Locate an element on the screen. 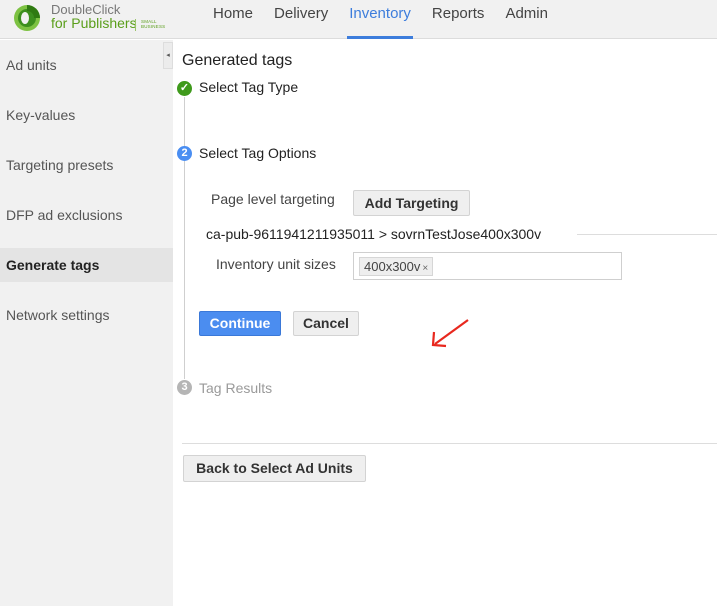 Image resolution: width=717 pixels, height=606 pixels. logo-text-publishers: for Publishers is located at coordinates (94, 23).